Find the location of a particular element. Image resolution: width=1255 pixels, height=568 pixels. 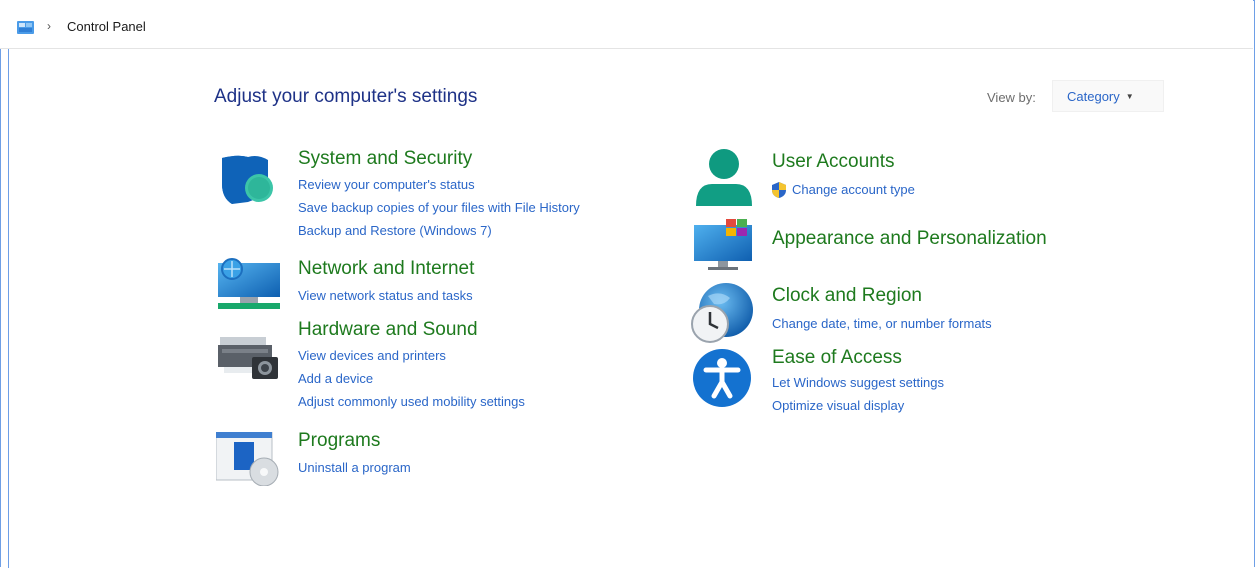

left-border is located at coordinates (8, 308).